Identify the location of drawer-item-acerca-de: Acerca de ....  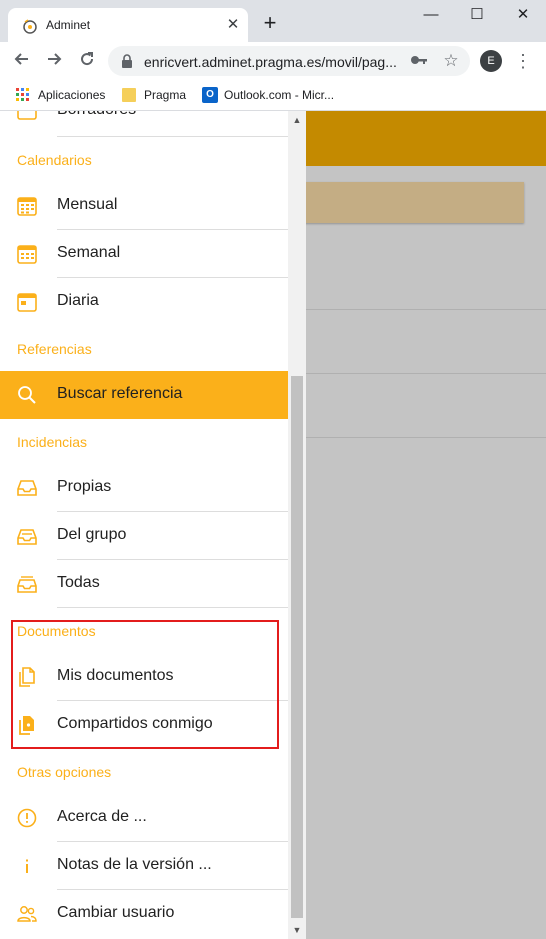
(144, 818).